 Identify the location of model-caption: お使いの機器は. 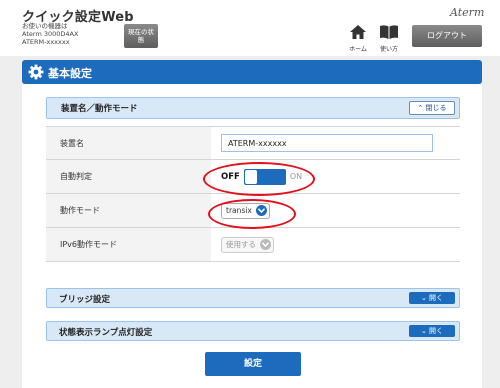
(45, 26).